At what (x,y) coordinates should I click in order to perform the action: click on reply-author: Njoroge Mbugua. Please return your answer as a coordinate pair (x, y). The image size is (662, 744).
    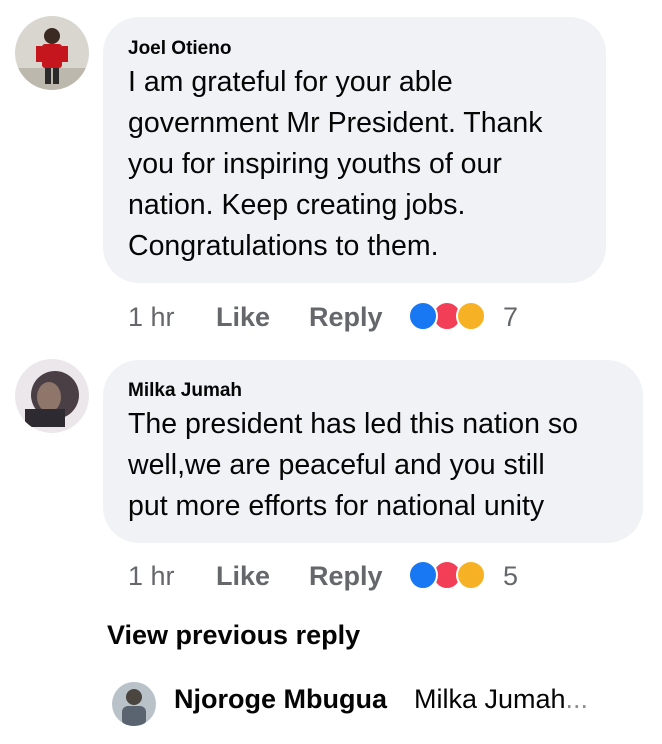
    Looking at the image, I should click on (280, 699).